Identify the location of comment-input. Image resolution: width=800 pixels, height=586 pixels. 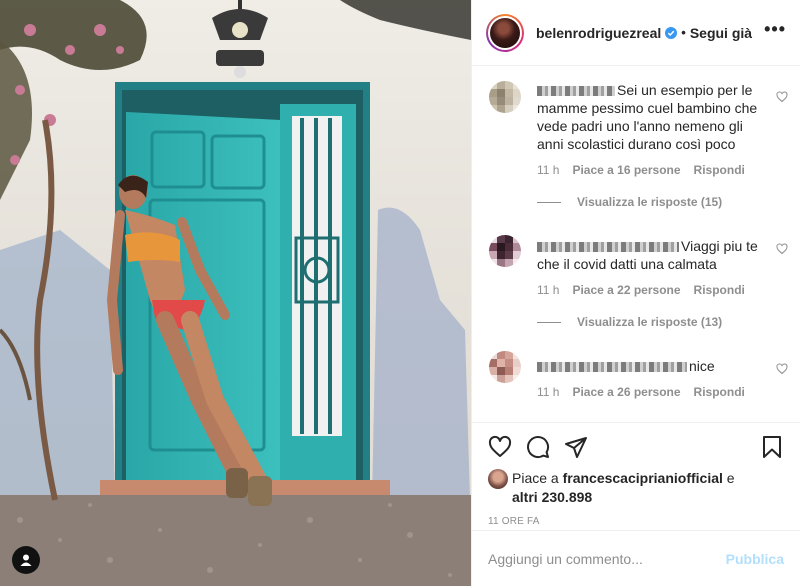
(607, 558).